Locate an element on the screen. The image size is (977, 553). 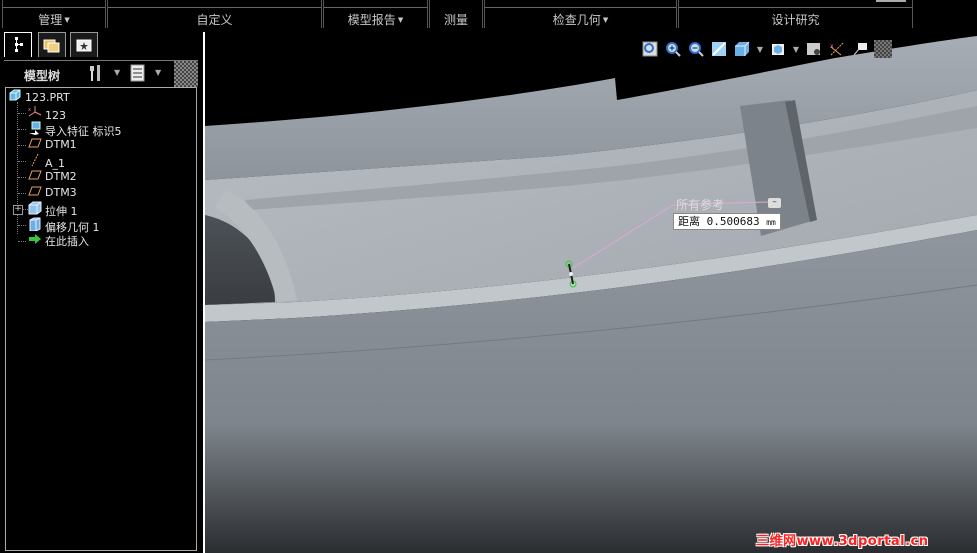
watermark: 三维网www.3dportal.cn is located at coordinates (842, 541).